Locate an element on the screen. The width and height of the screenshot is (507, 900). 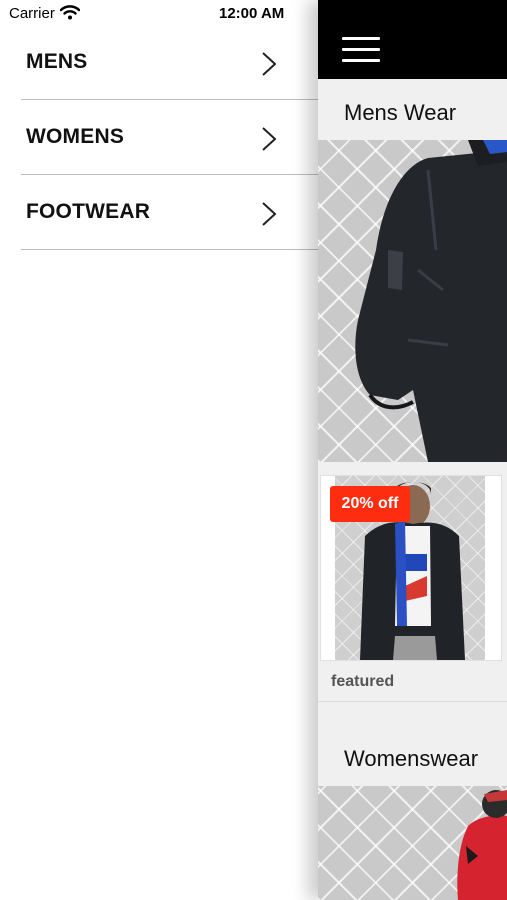
jacket-illustration is located at coordinates (431, 301).